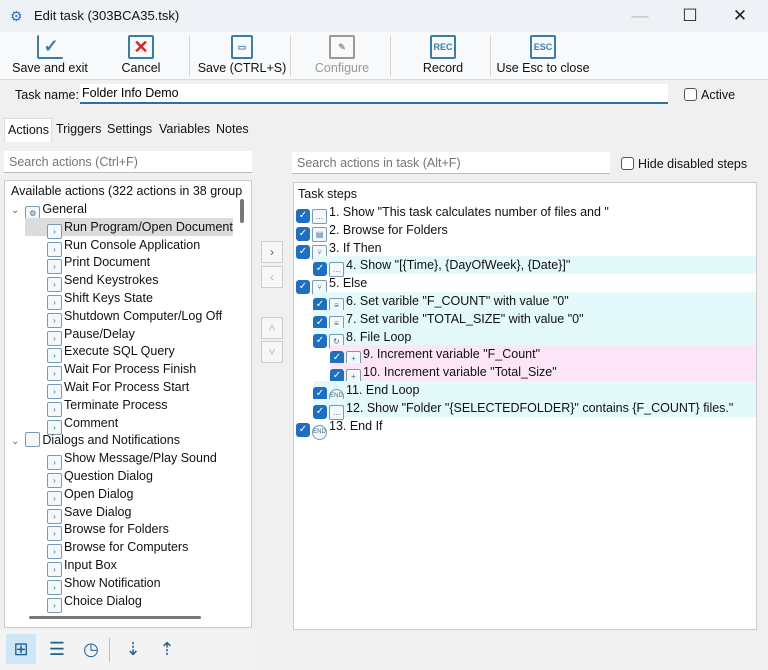 Image resolution: width=768 pixels, height=670 pixels. Describe the element at coordinates (115, 617) in the screenshot. I see `horizontal-scrollbar` at that location.